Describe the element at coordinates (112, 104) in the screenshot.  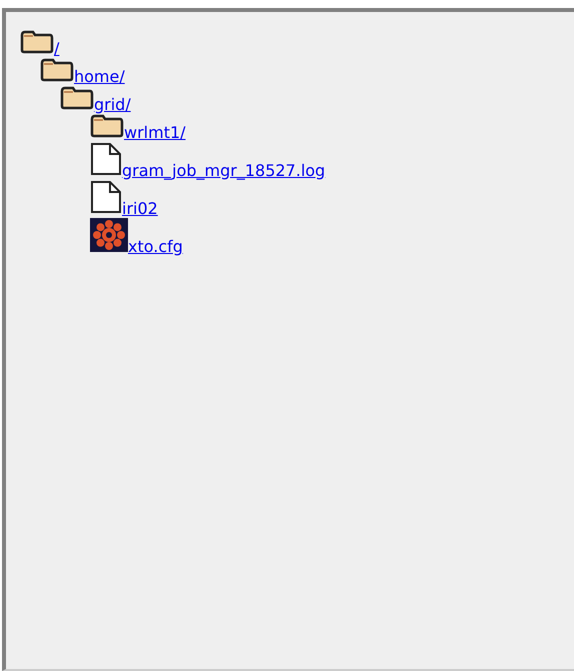
I see `file-link: grid/` at that location.